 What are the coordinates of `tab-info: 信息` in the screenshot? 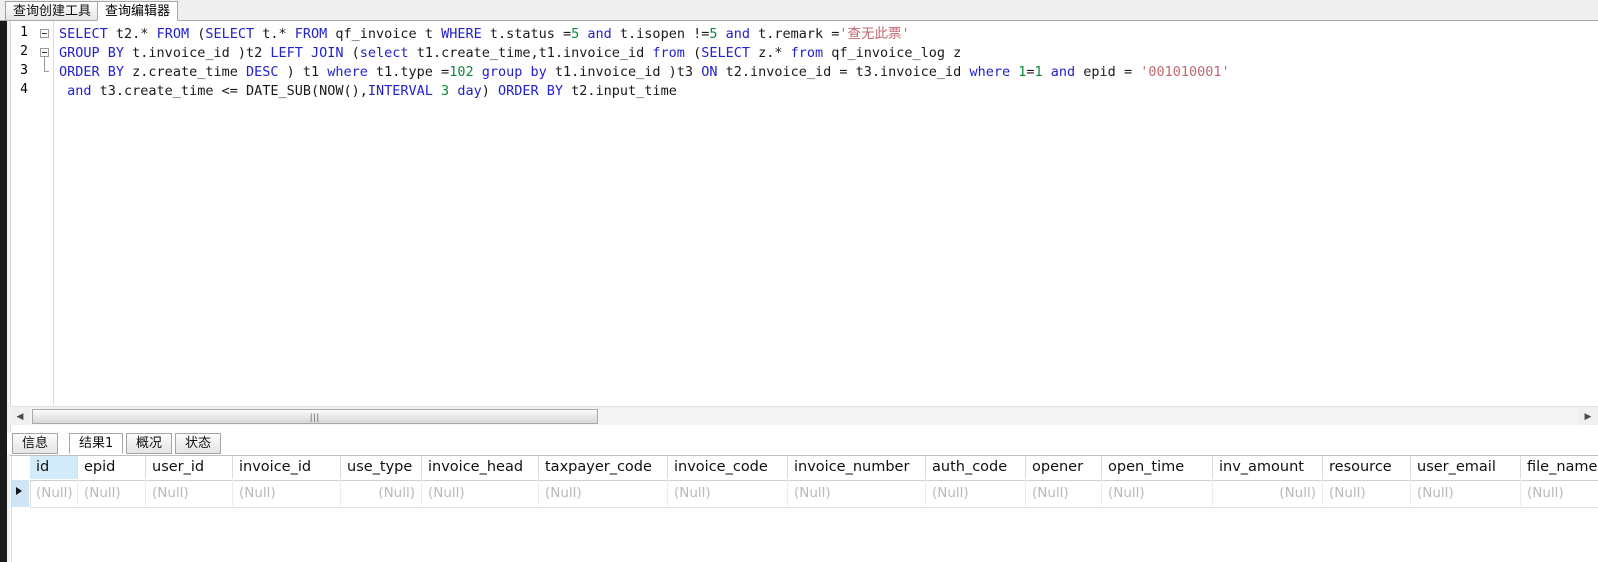 It's located at (35, 443).